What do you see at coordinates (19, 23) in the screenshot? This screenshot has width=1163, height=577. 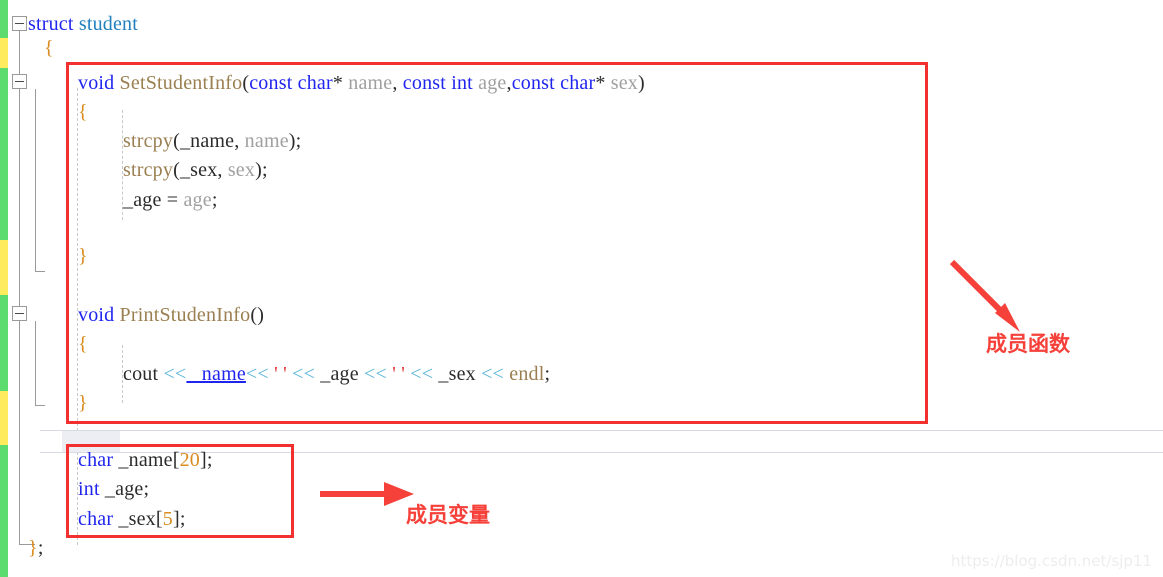 I see `fold-toggle-struct` at bounding box center [19, 23].